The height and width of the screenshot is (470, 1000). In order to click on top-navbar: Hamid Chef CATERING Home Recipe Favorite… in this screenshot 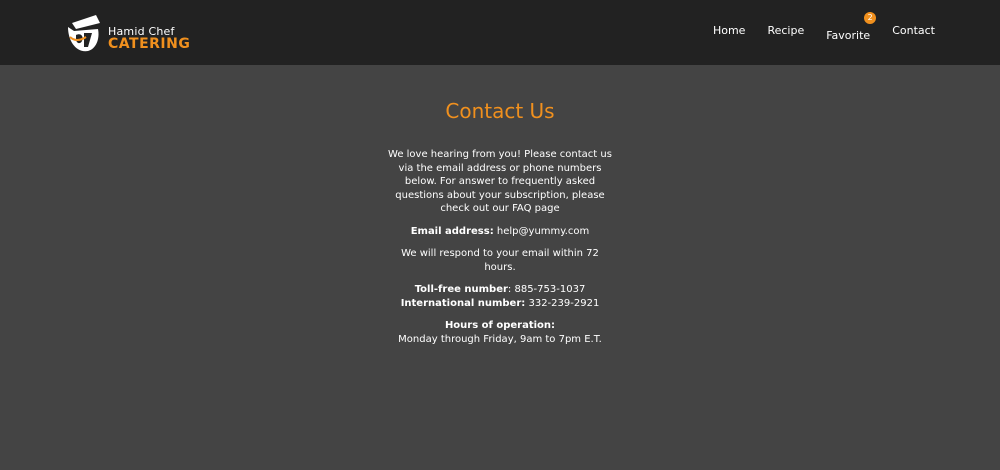, I will do `click(500, 32)`.